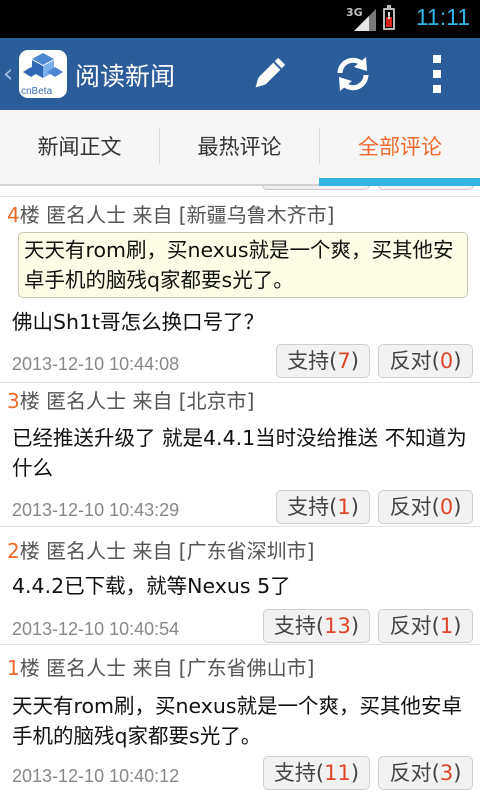 The width and height of the screenshot is (480, 800). What do you see at coordinates (323, 361) in the screenshot?
I see `support-button: 支持(7)` at bounding box center [323, 361].